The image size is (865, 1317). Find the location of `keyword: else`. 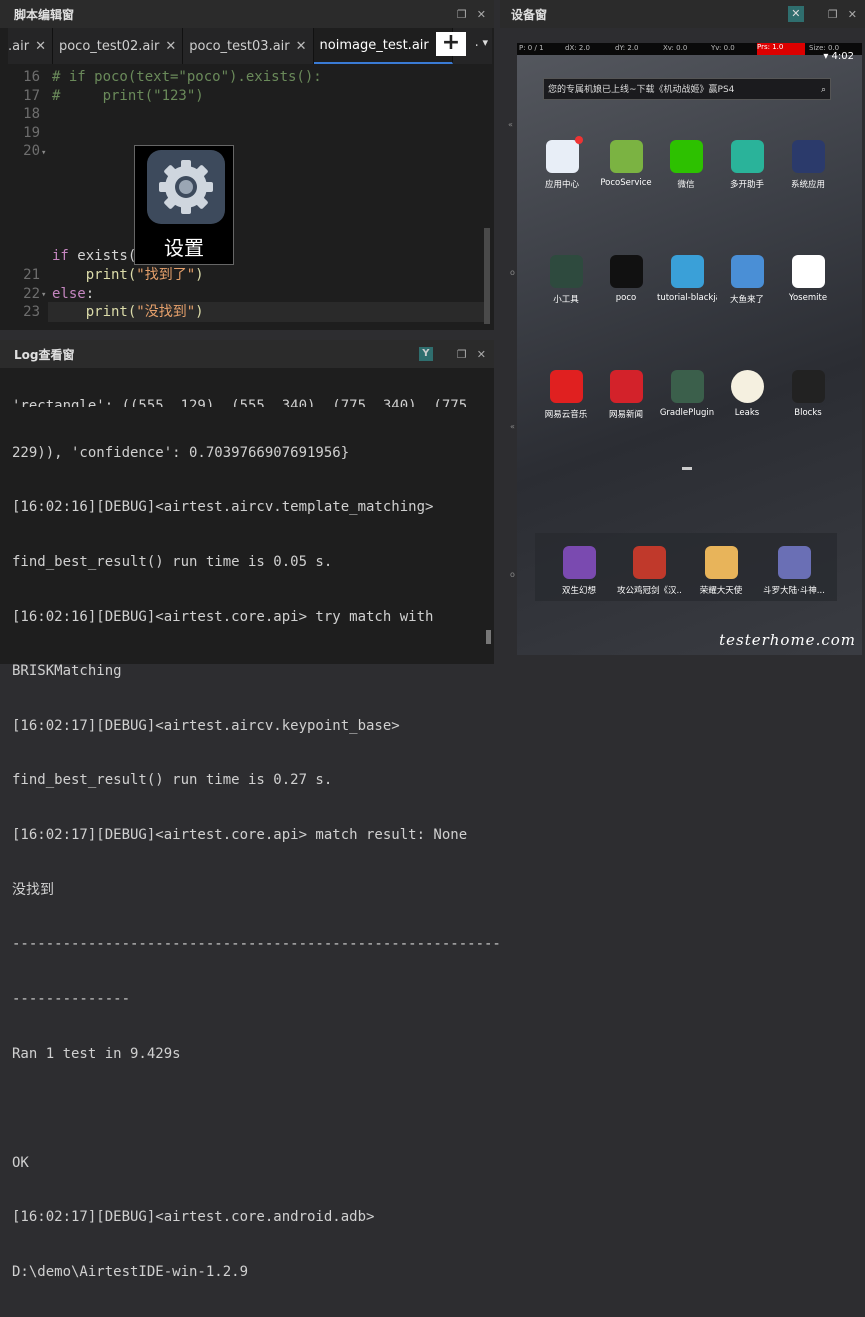

keyword: else is located at coordinates (69, 293).